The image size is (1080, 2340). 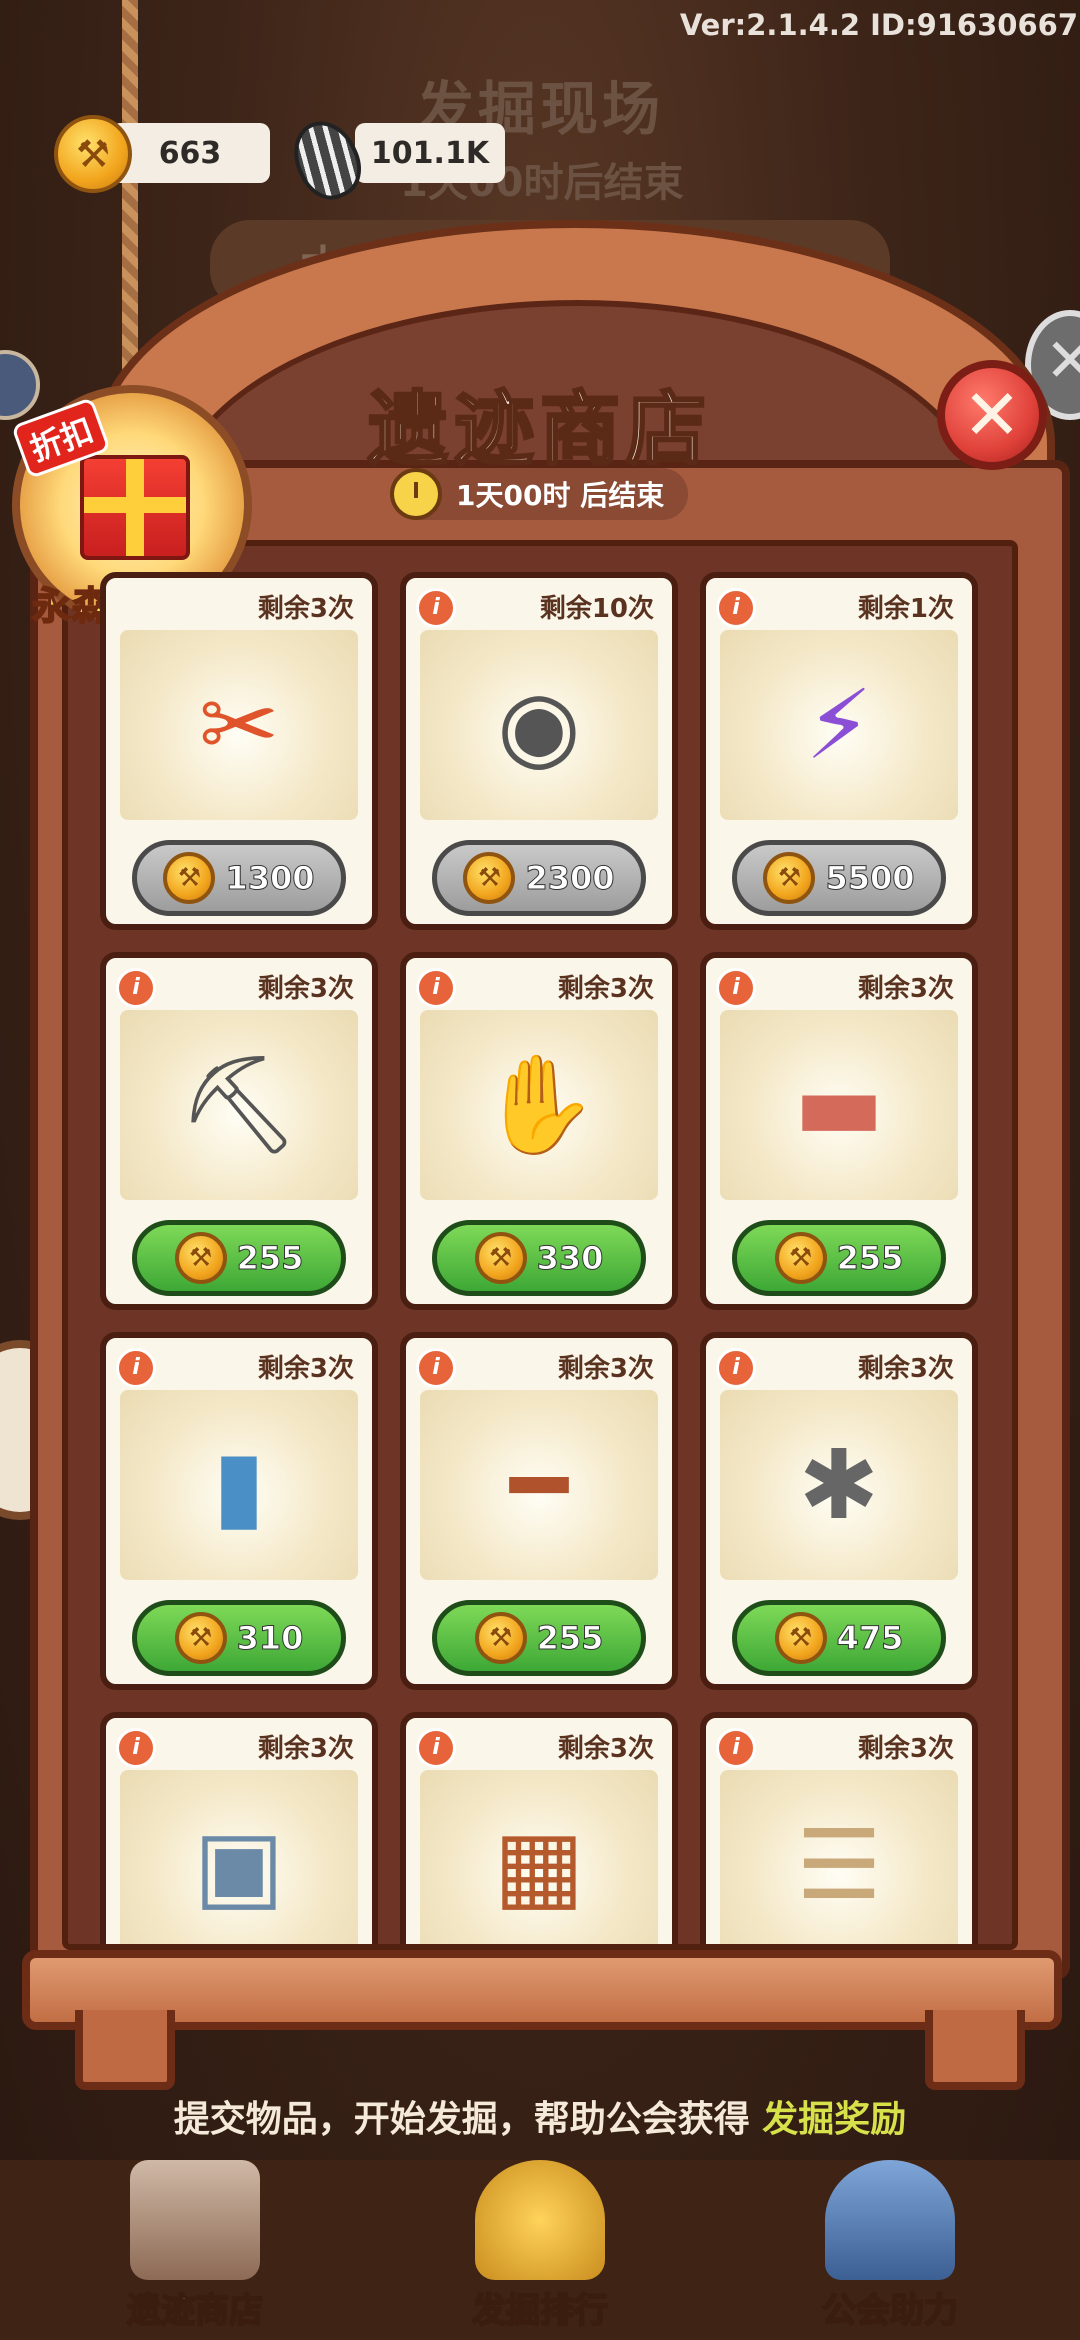 What do you see at coordinates (270, 878) in the screenshot?
I see `price-label: 1300` at bounding box center [270, 878].